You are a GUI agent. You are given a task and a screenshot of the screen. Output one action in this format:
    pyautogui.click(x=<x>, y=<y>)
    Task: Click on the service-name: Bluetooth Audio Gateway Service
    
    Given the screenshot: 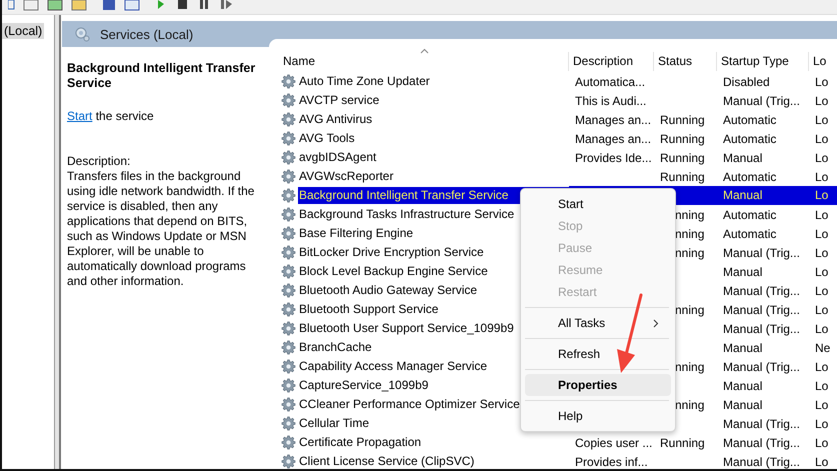 What is the action you would take?
    pyautogui.click(x=388, y=290)
    